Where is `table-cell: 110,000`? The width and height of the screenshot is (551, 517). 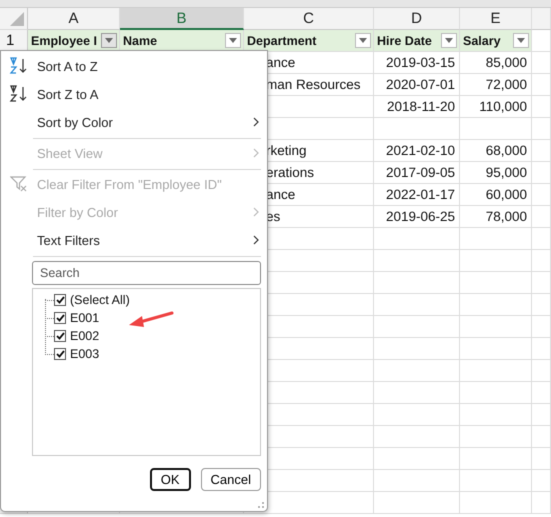
table-cell: 110,000 is located at coordinates (496, 107).